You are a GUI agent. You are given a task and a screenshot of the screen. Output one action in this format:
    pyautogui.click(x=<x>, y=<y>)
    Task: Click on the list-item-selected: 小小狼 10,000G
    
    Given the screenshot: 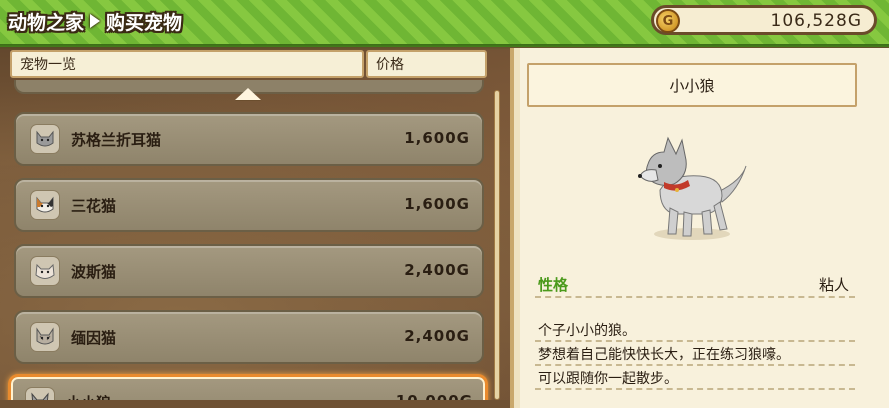 What is the action you would take?
    pyautogui.click(x=248, y=387)
    